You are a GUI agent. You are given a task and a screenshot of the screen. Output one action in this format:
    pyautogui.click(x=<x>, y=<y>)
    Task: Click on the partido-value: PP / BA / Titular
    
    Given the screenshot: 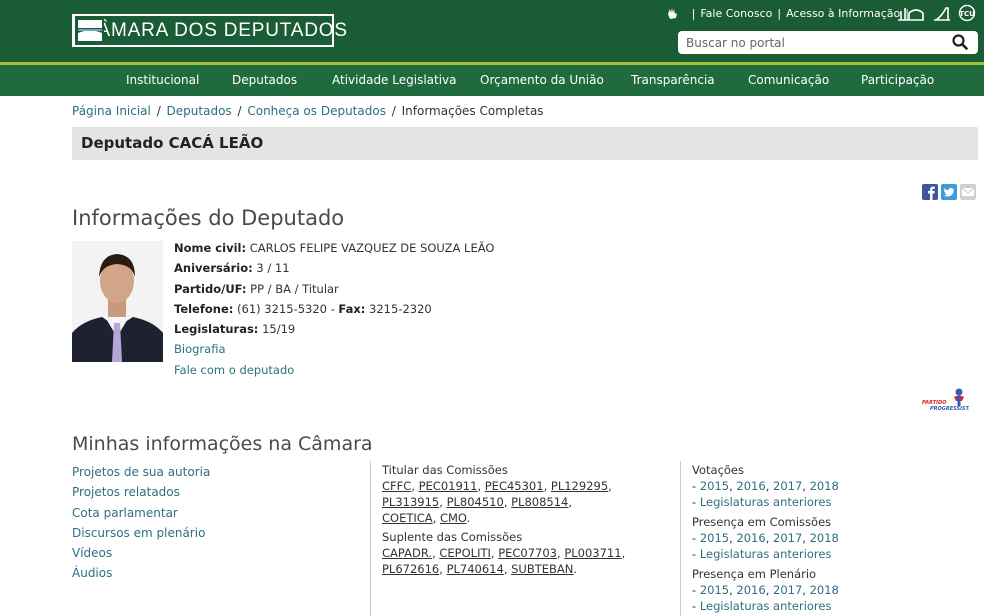 What is the action you would take?
    pyautogui.click(x=294, y=288)
    